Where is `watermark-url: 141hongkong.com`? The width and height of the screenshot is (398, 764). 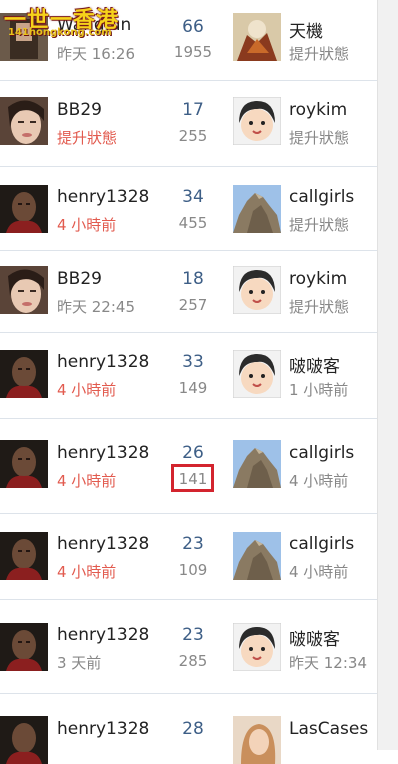
watermark-url: 141hongkong.com is located at coordinates (60, 32).